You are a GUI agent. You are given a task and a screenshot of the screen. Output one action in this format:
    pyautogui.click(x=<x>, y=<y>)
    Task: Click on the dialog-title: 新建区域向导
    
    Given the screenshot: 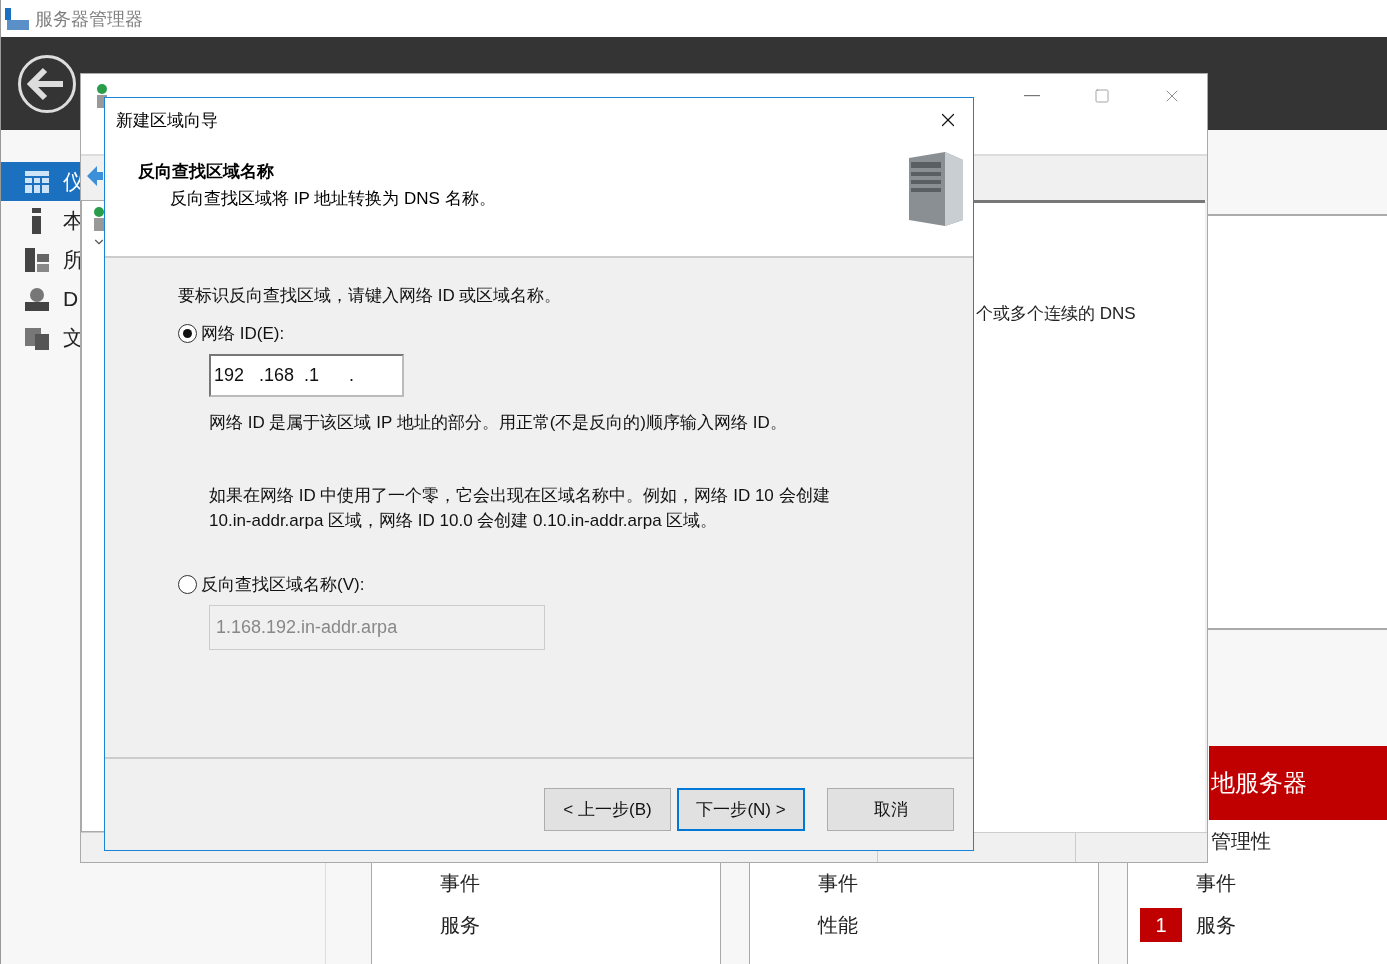 What is the action you would take?
    pyautogui.click(x=167, y=120)
    